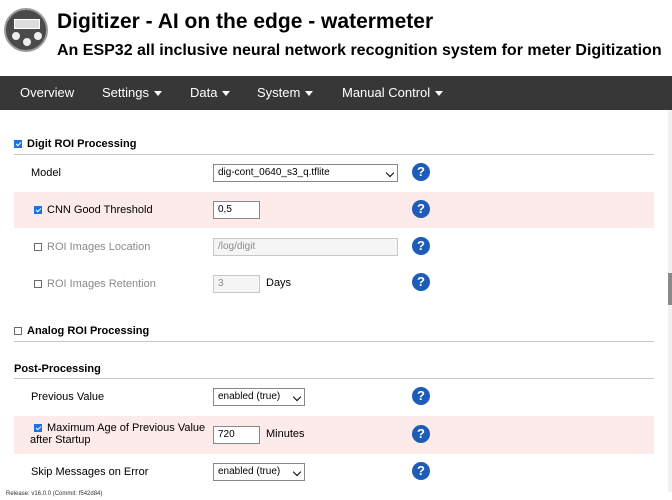 The width and height of the screenshot is (672, 500). I want to click on section-analog-roi: Analog ROI Processing, so click(81, 331).